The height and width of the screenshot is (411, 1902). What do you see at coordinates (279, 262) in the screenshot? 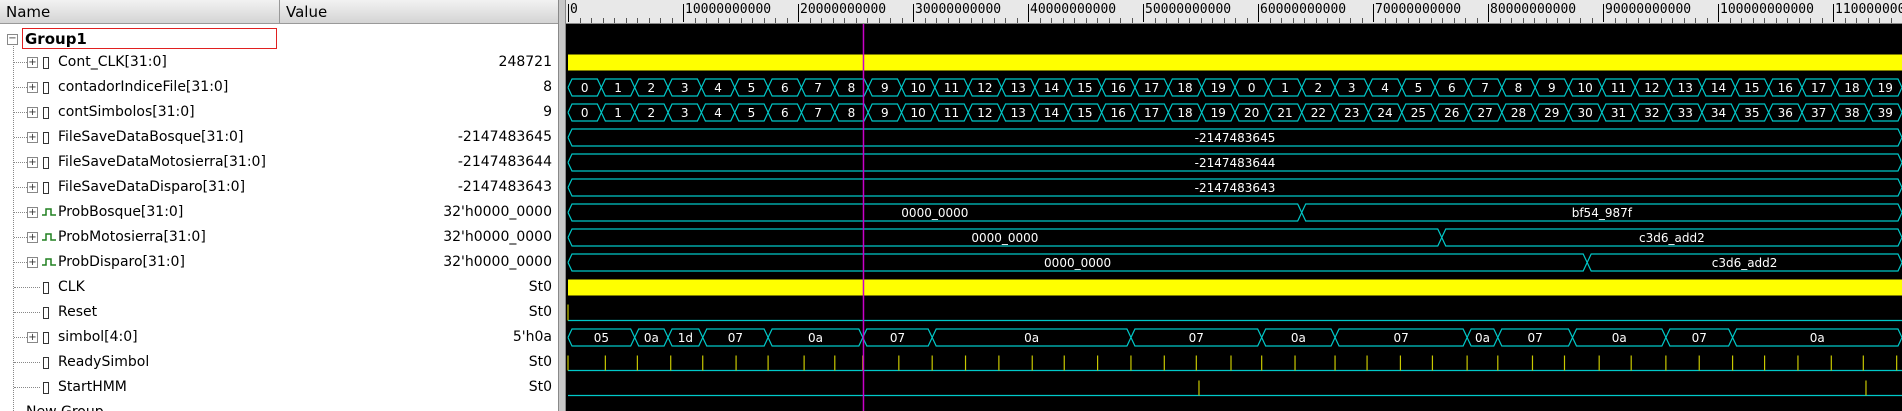
I see `signal-row: + ProbDisparo[31:0] 32'h0000_0000` at bounding box center [279, 262].